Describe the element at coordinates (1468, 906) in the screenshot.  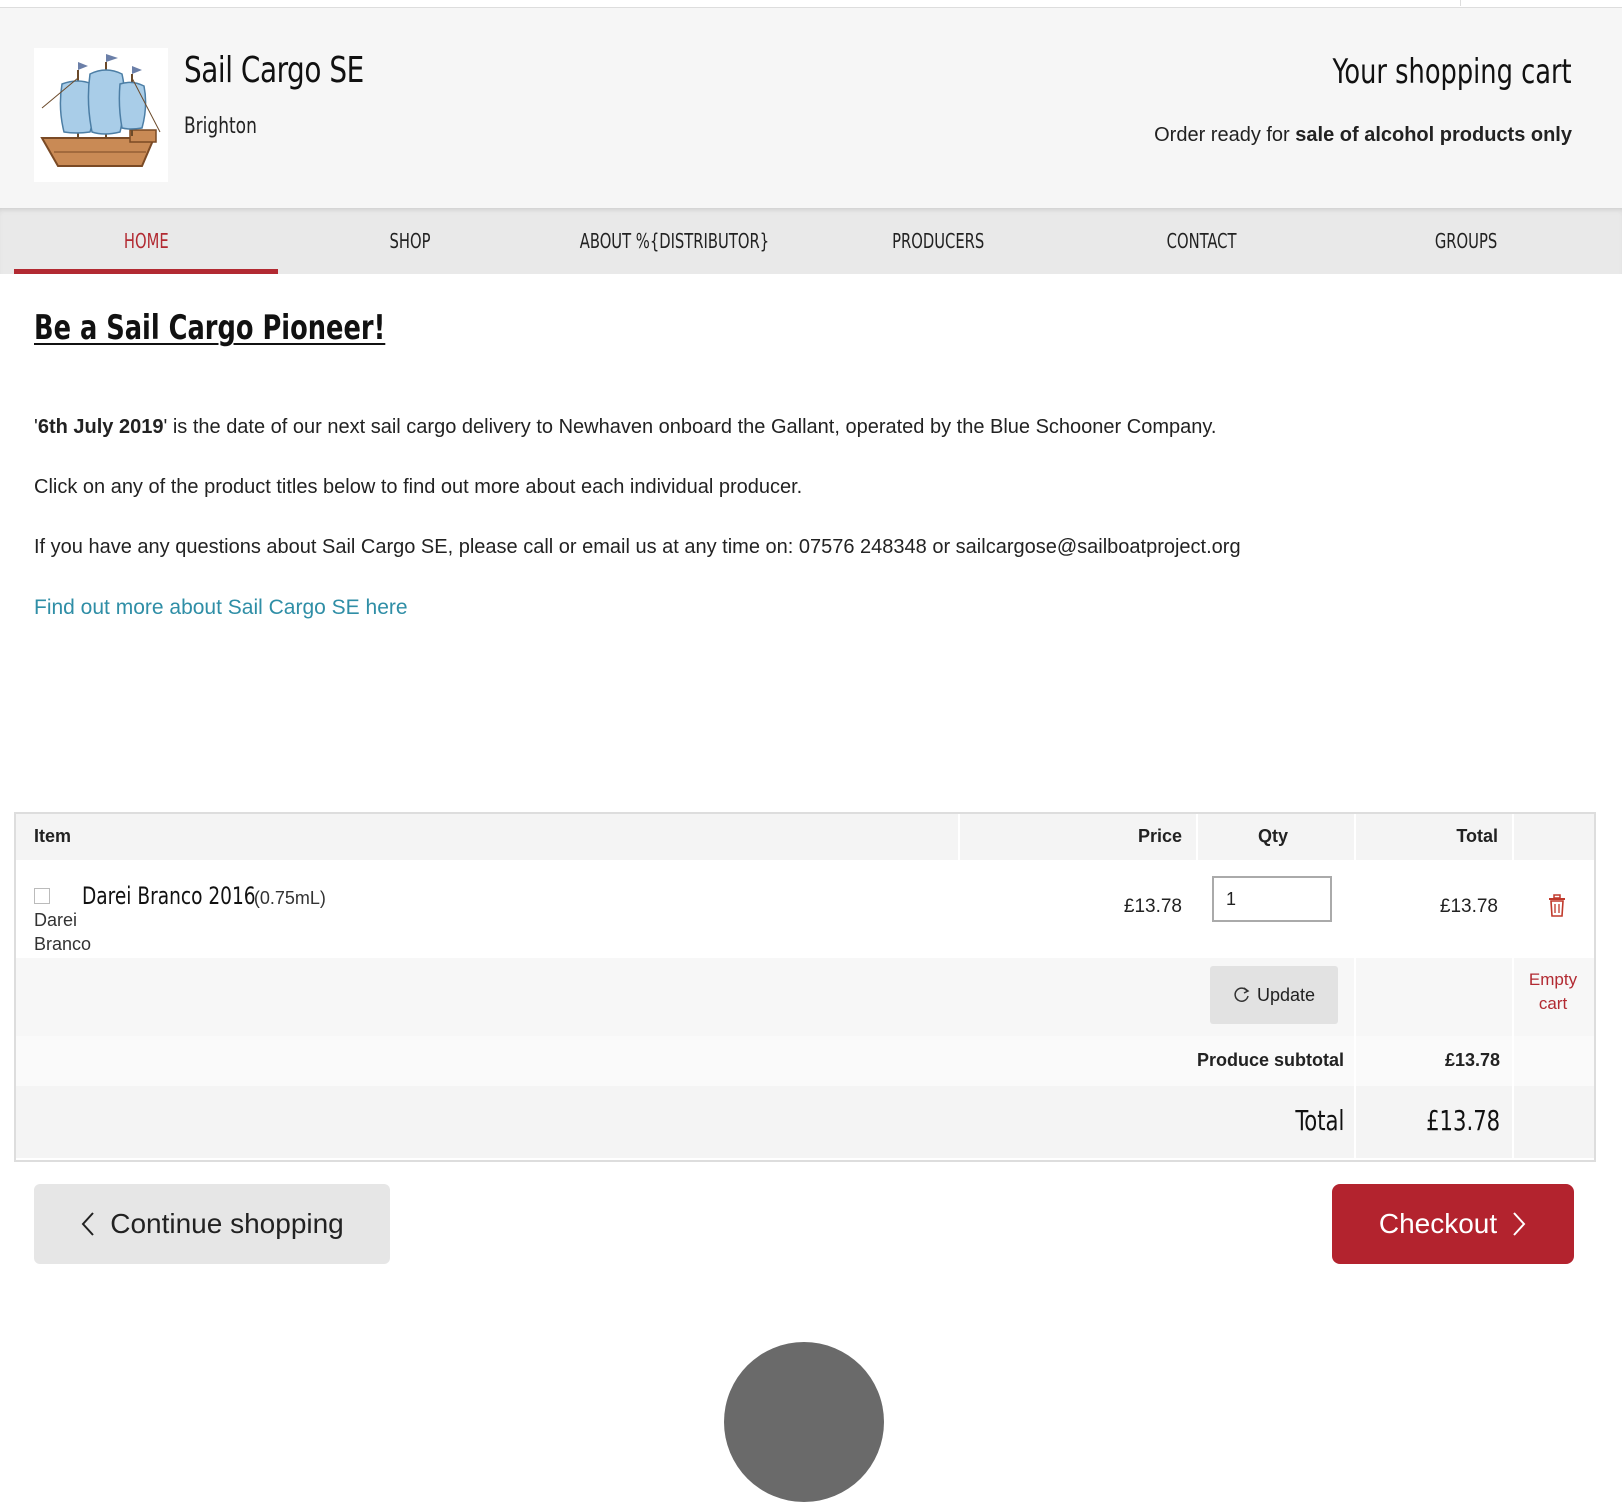
I see `item-total: £13.78` at that location.